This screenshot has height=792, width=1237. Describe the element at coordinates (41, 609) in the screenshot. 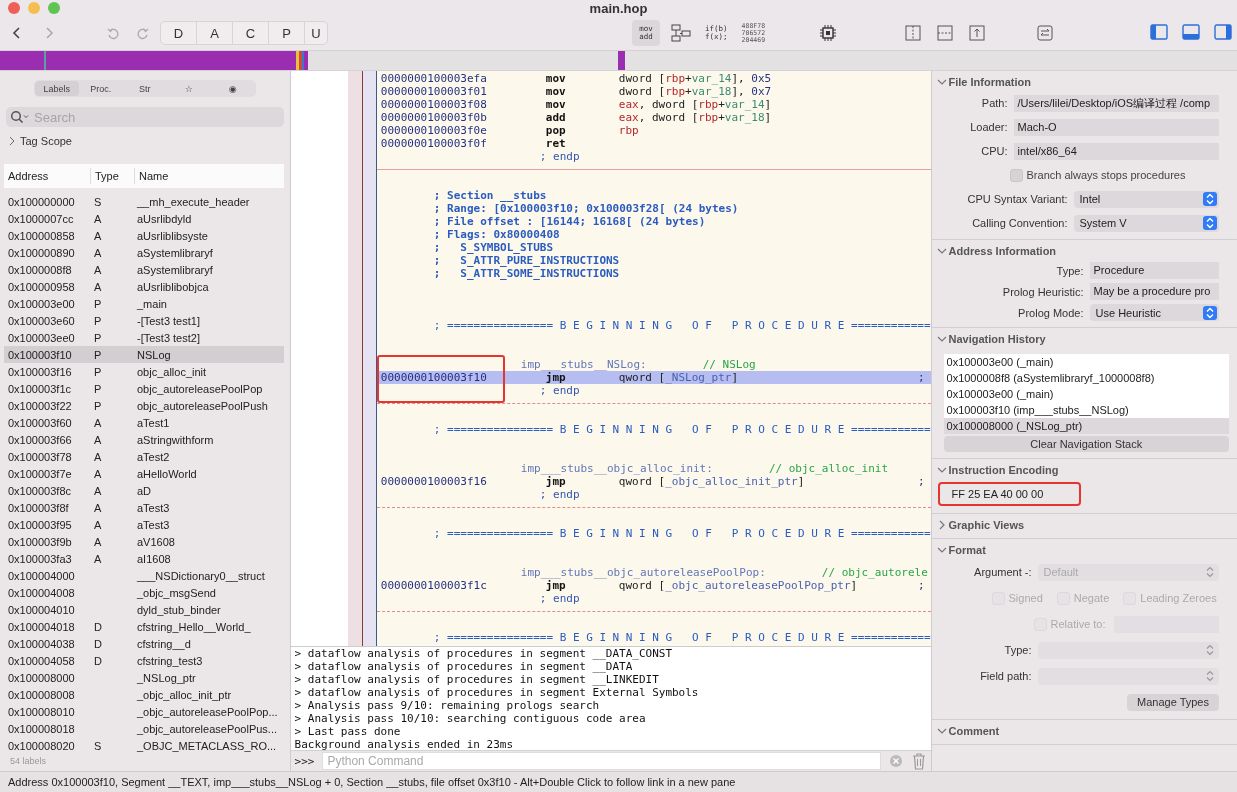

I see `table-cell-text: 0x100004010` at that location.